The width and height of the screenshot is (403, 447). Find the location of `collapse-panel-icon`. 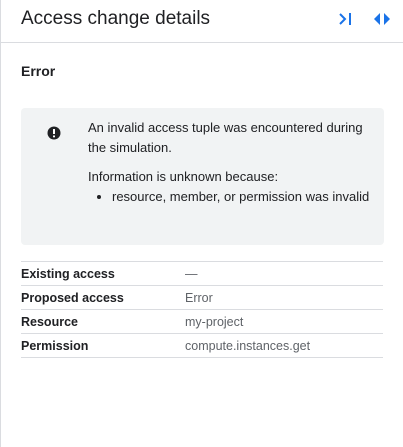

collapse-panel-icon is located at coordinates (345, 19).